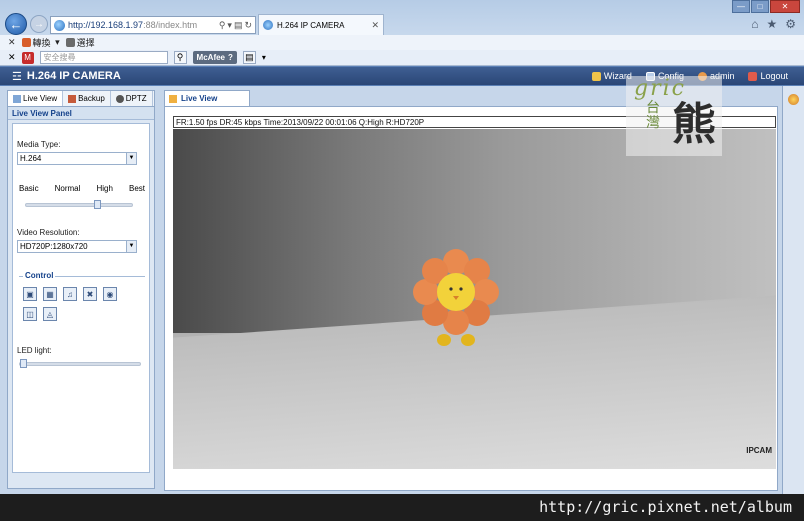 The width and height of the screenshot is (804, 521). I want to click on mic-button: ✖, so click(90, 294).